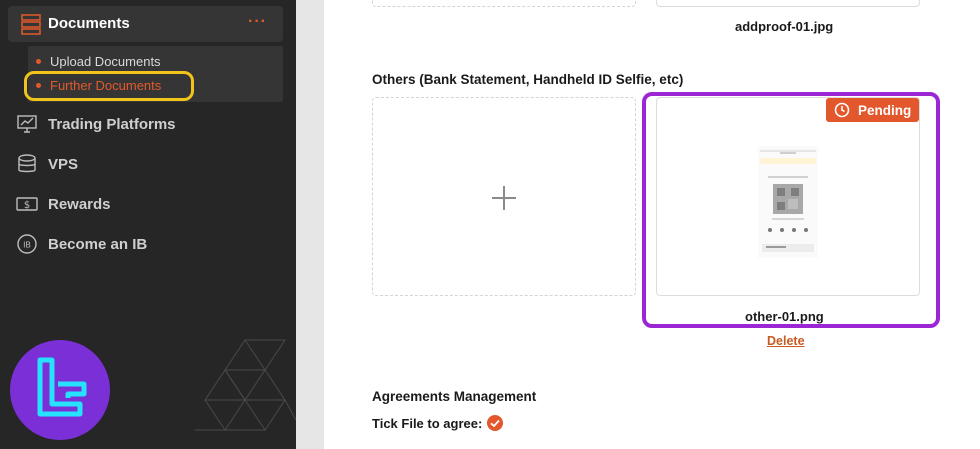 The image size is (980, 449). What do you see at coordinates (79, 204) in the screenshot?
I see `sidebar-item-label: Rewards` at bounding box center [79, 204].